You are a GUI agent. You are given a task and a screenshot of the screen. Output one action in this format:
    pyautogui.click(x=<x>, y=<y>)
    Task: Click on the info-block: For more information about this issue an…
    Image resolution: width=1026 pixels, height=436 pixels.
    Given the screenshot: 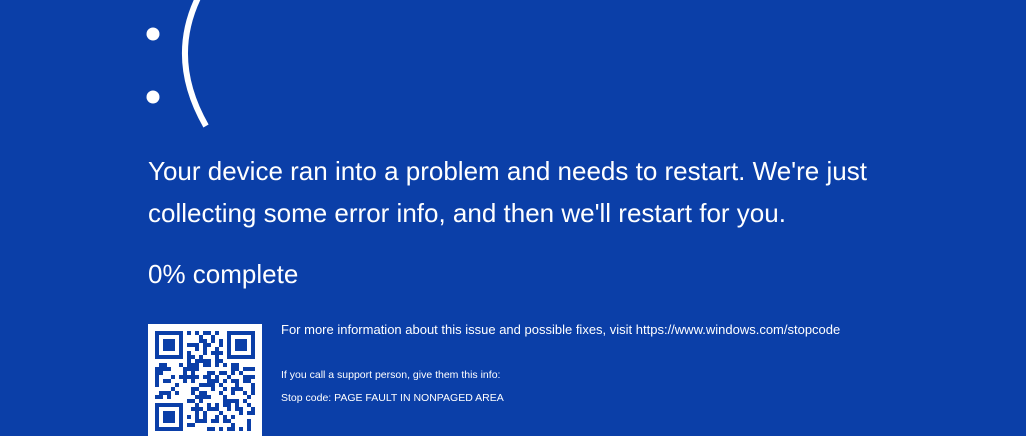 What is the action you would take?
    pyautogui.click(x=641, y=362)
    